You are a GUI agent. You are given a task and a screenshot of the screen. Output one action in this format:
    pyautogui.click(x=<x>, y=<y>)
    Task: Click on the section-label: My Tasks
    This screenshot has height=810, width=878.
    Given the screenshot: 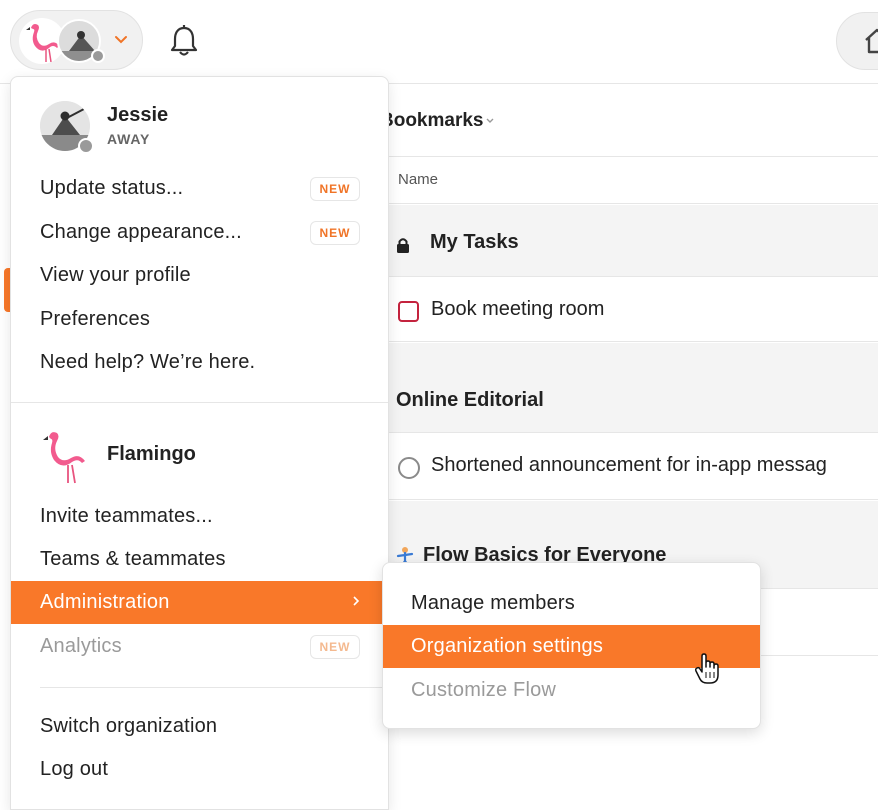 What is the action you would take?
    pyautogui.click(x=474, y=242)
    